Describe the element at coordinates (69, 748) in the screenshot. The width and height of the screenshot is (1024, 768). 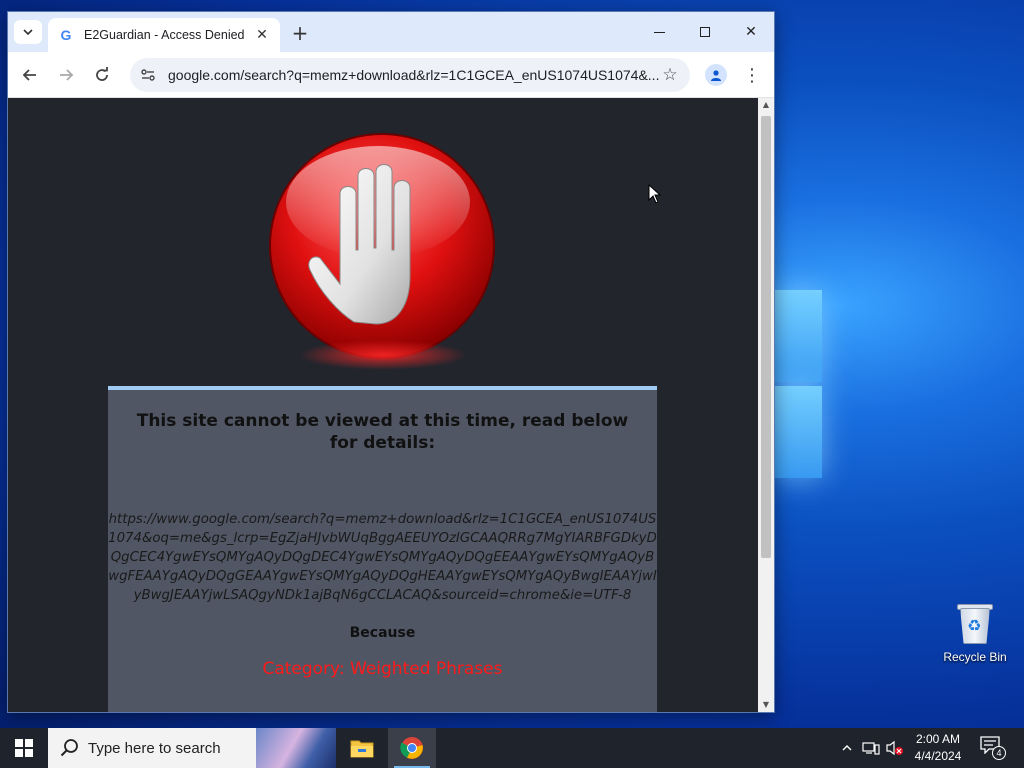
I see `search-icon` at that location.